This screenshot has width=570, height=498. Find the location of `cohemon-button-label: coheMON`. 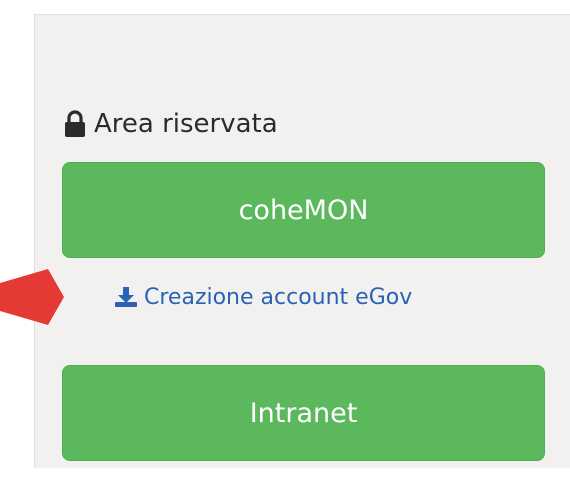

cohemon-button-label: coheMON is located at coordinates (303, 210).